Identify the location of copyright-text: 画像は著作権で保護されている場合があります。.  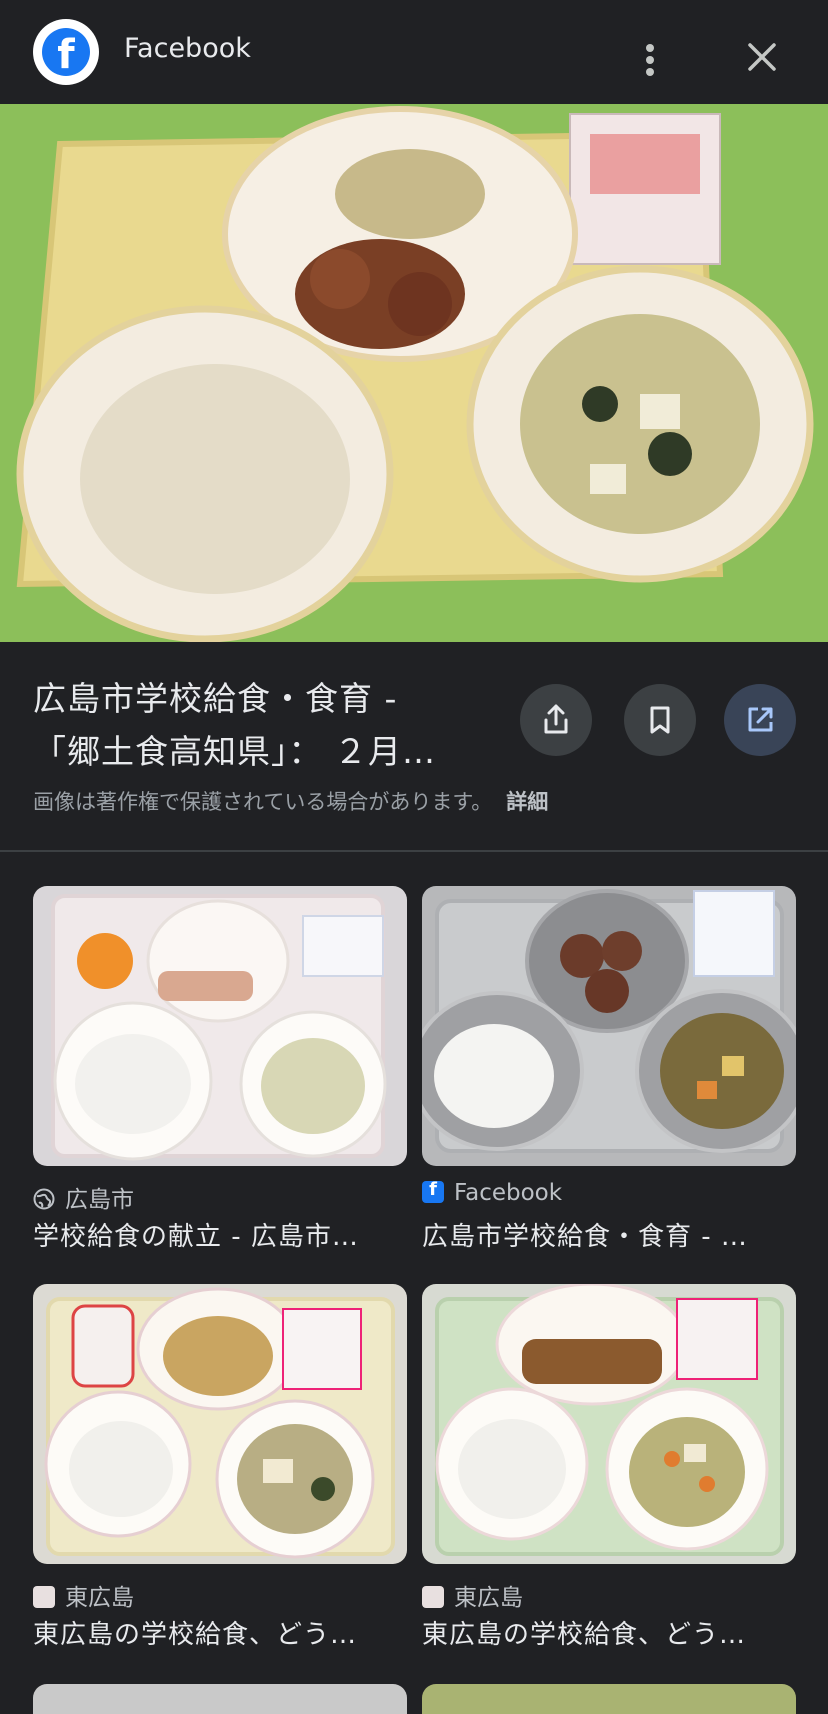
(263, 802).